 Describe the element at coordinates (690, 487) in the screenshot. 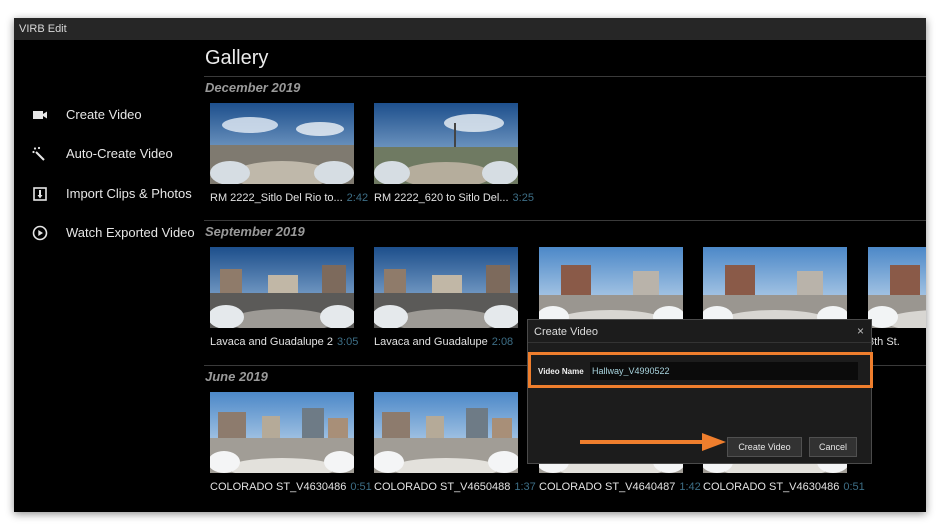

I see `clip-duration: 1:42` at that location.